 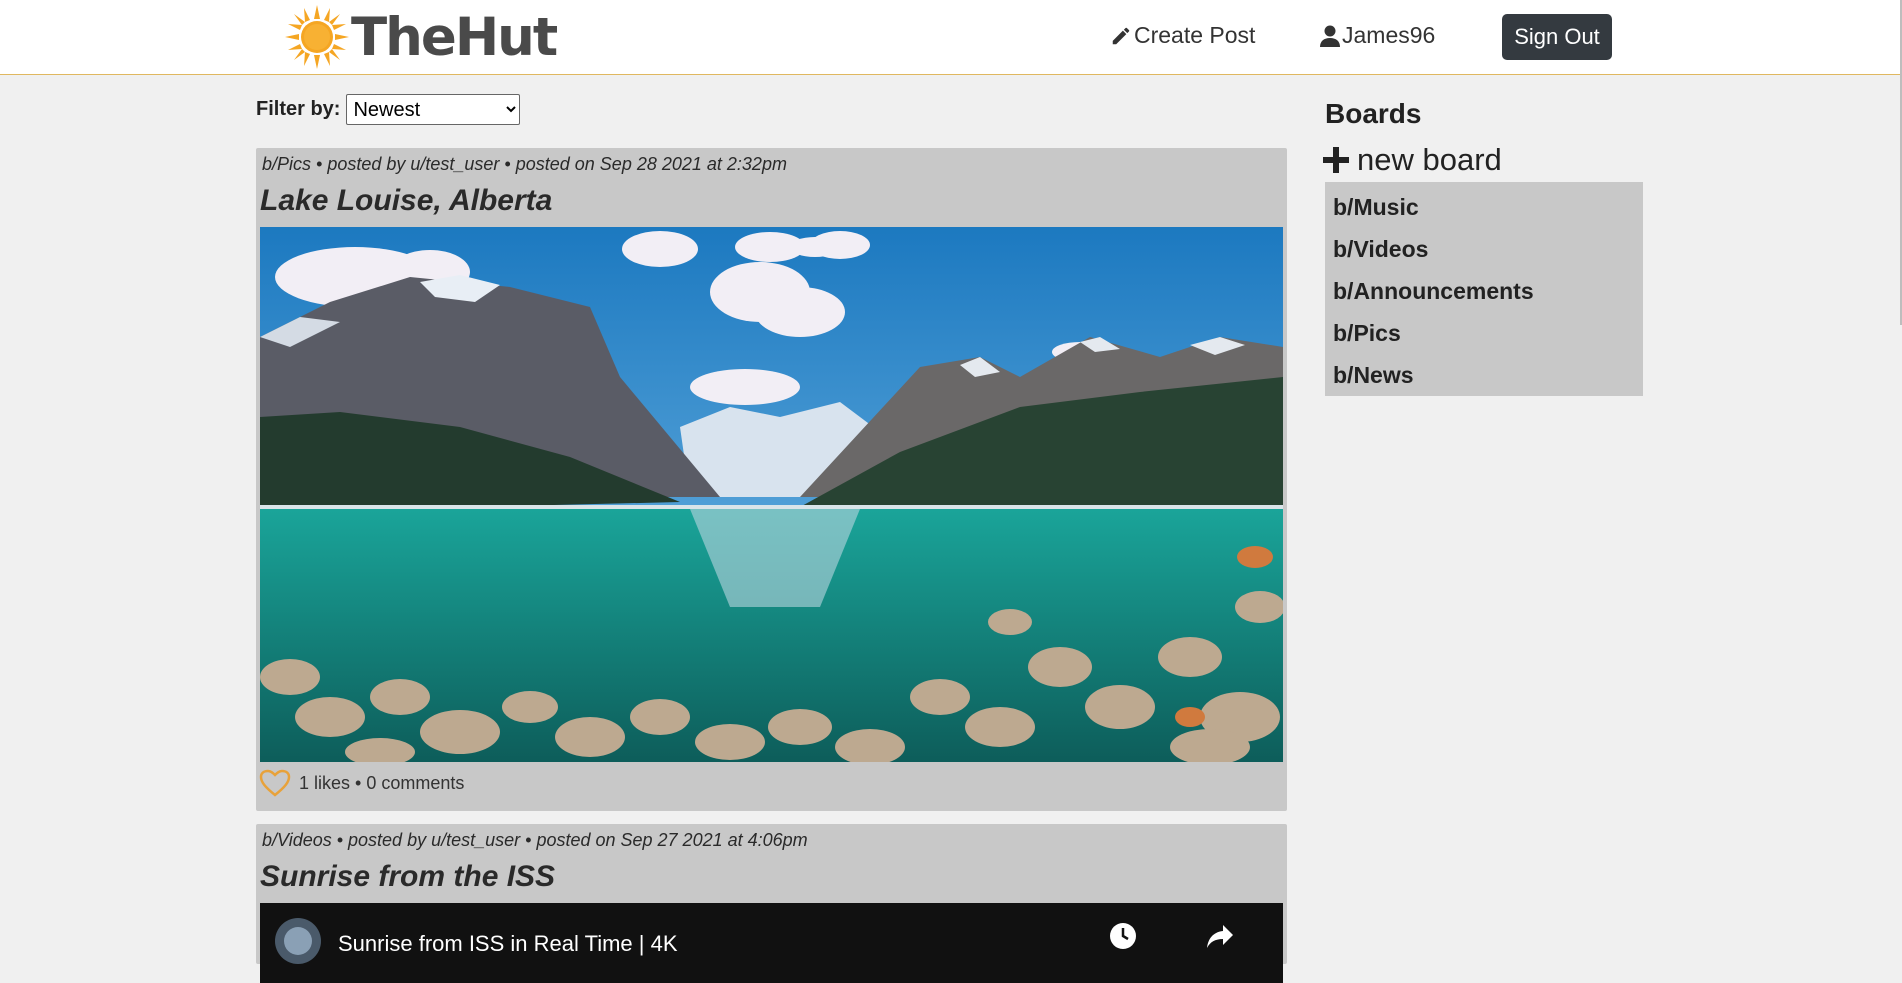 What do you see at coordinates (433, 109) in the screenshot?
I see `filter-select: Newest` at bounding box center [433, 109].